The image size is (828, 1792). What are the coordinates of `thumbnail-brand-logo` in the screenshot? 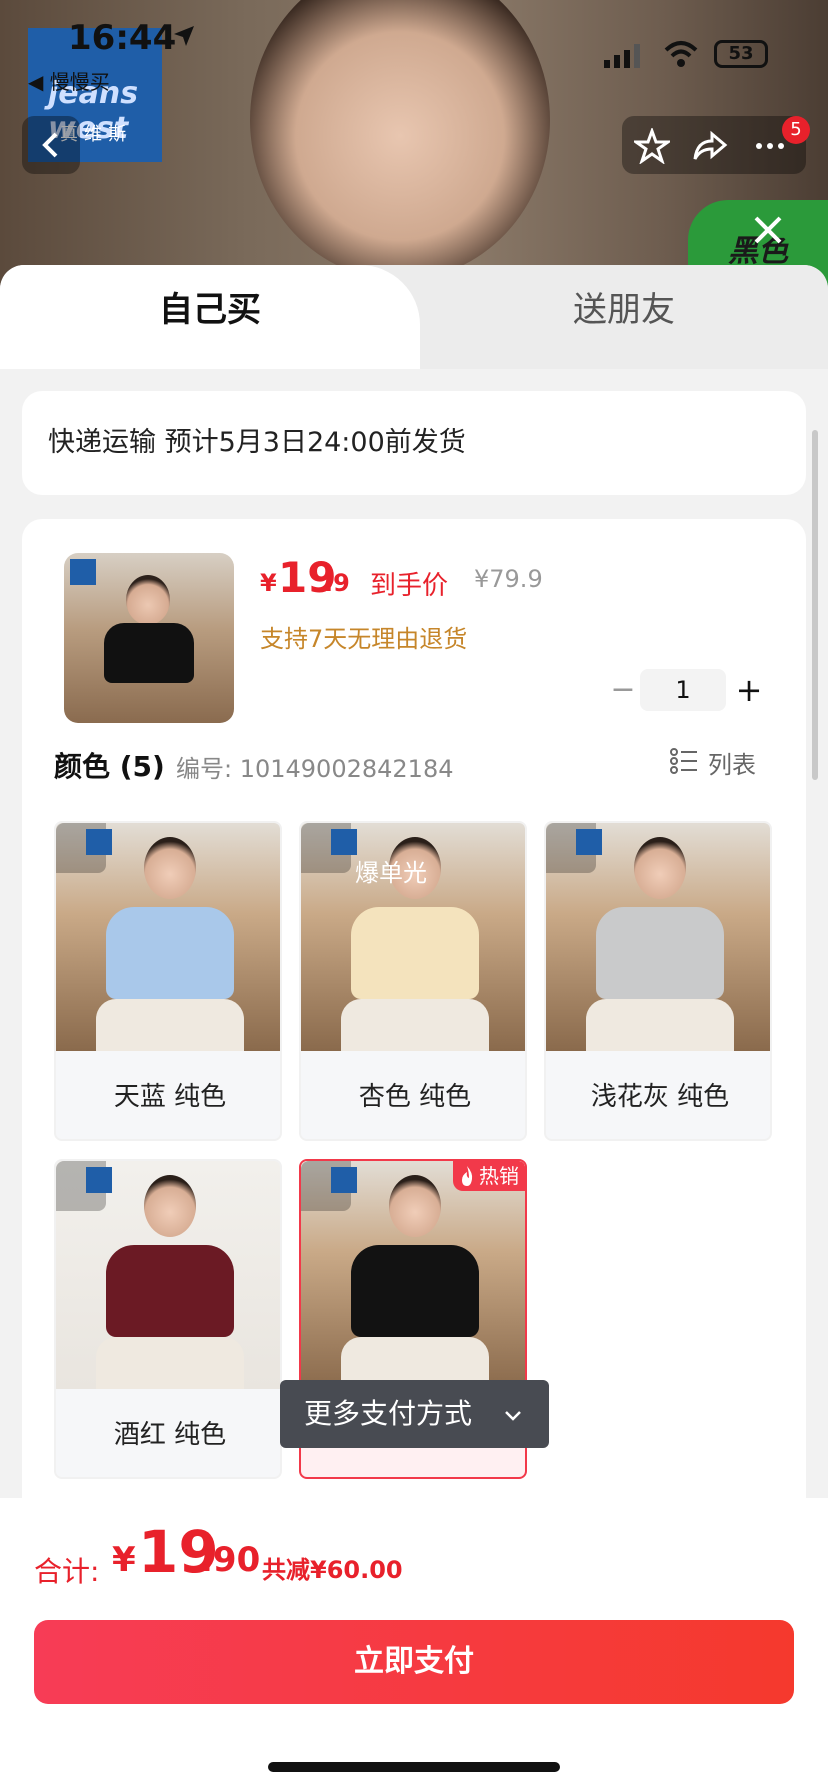 It's located at (83, 572).